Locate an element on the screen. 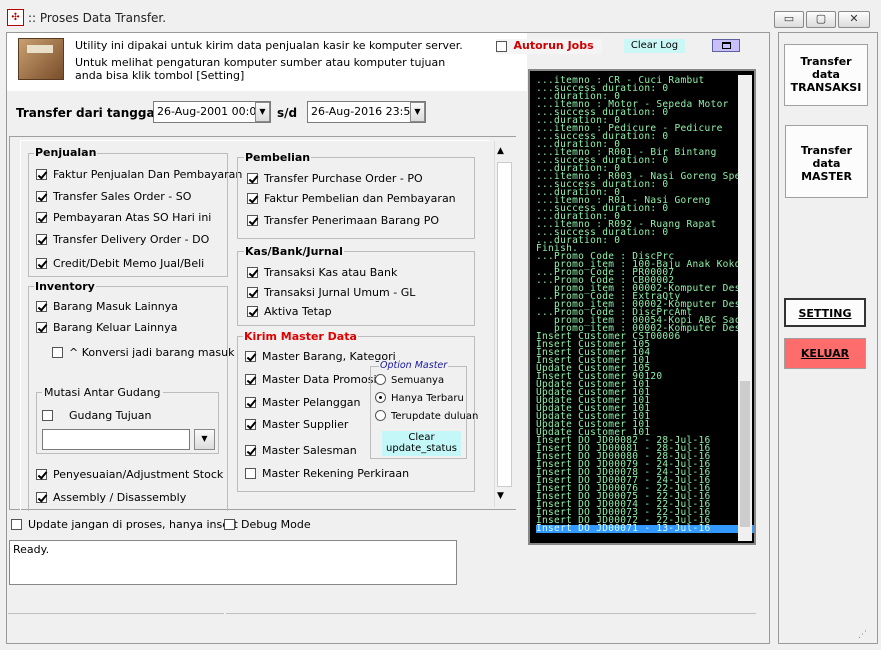 Image resolution: width=881 pixels, height=650 pixels. maximize-button: ▢ is located at coordinates (821, 19).